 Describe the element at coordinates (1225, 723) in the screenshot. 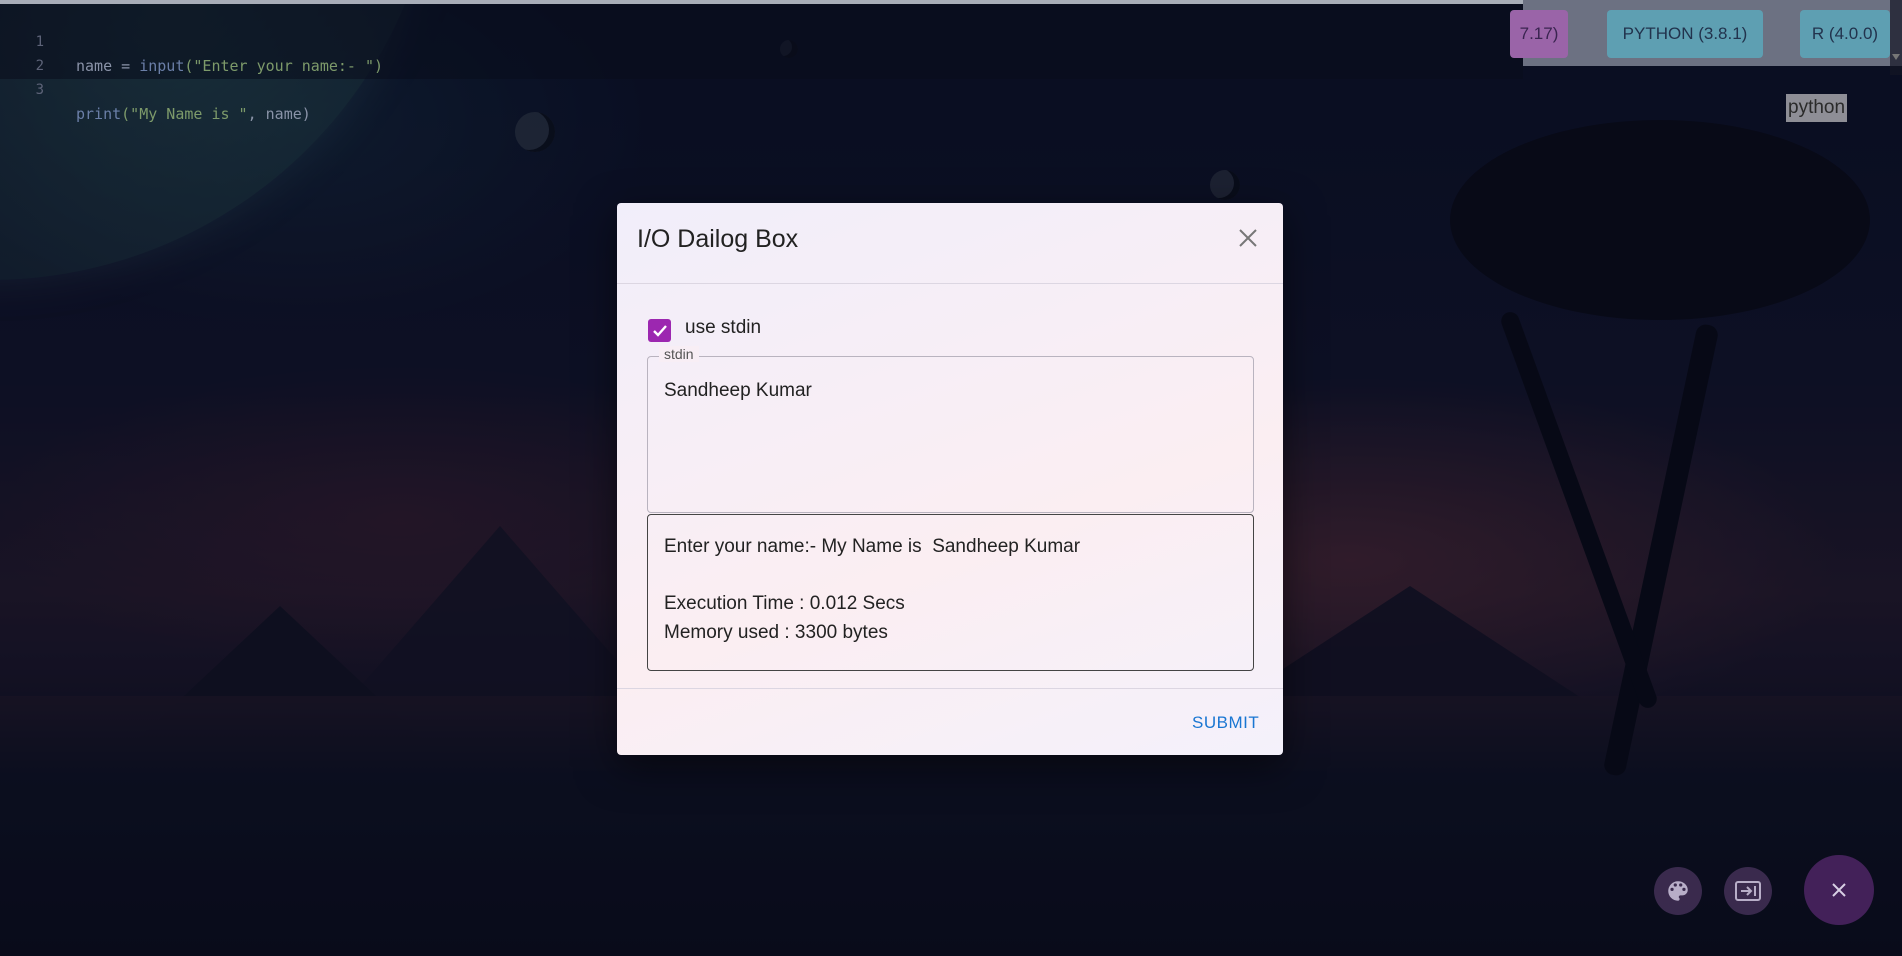

I see `submit-button: SUBMIT` at that location.